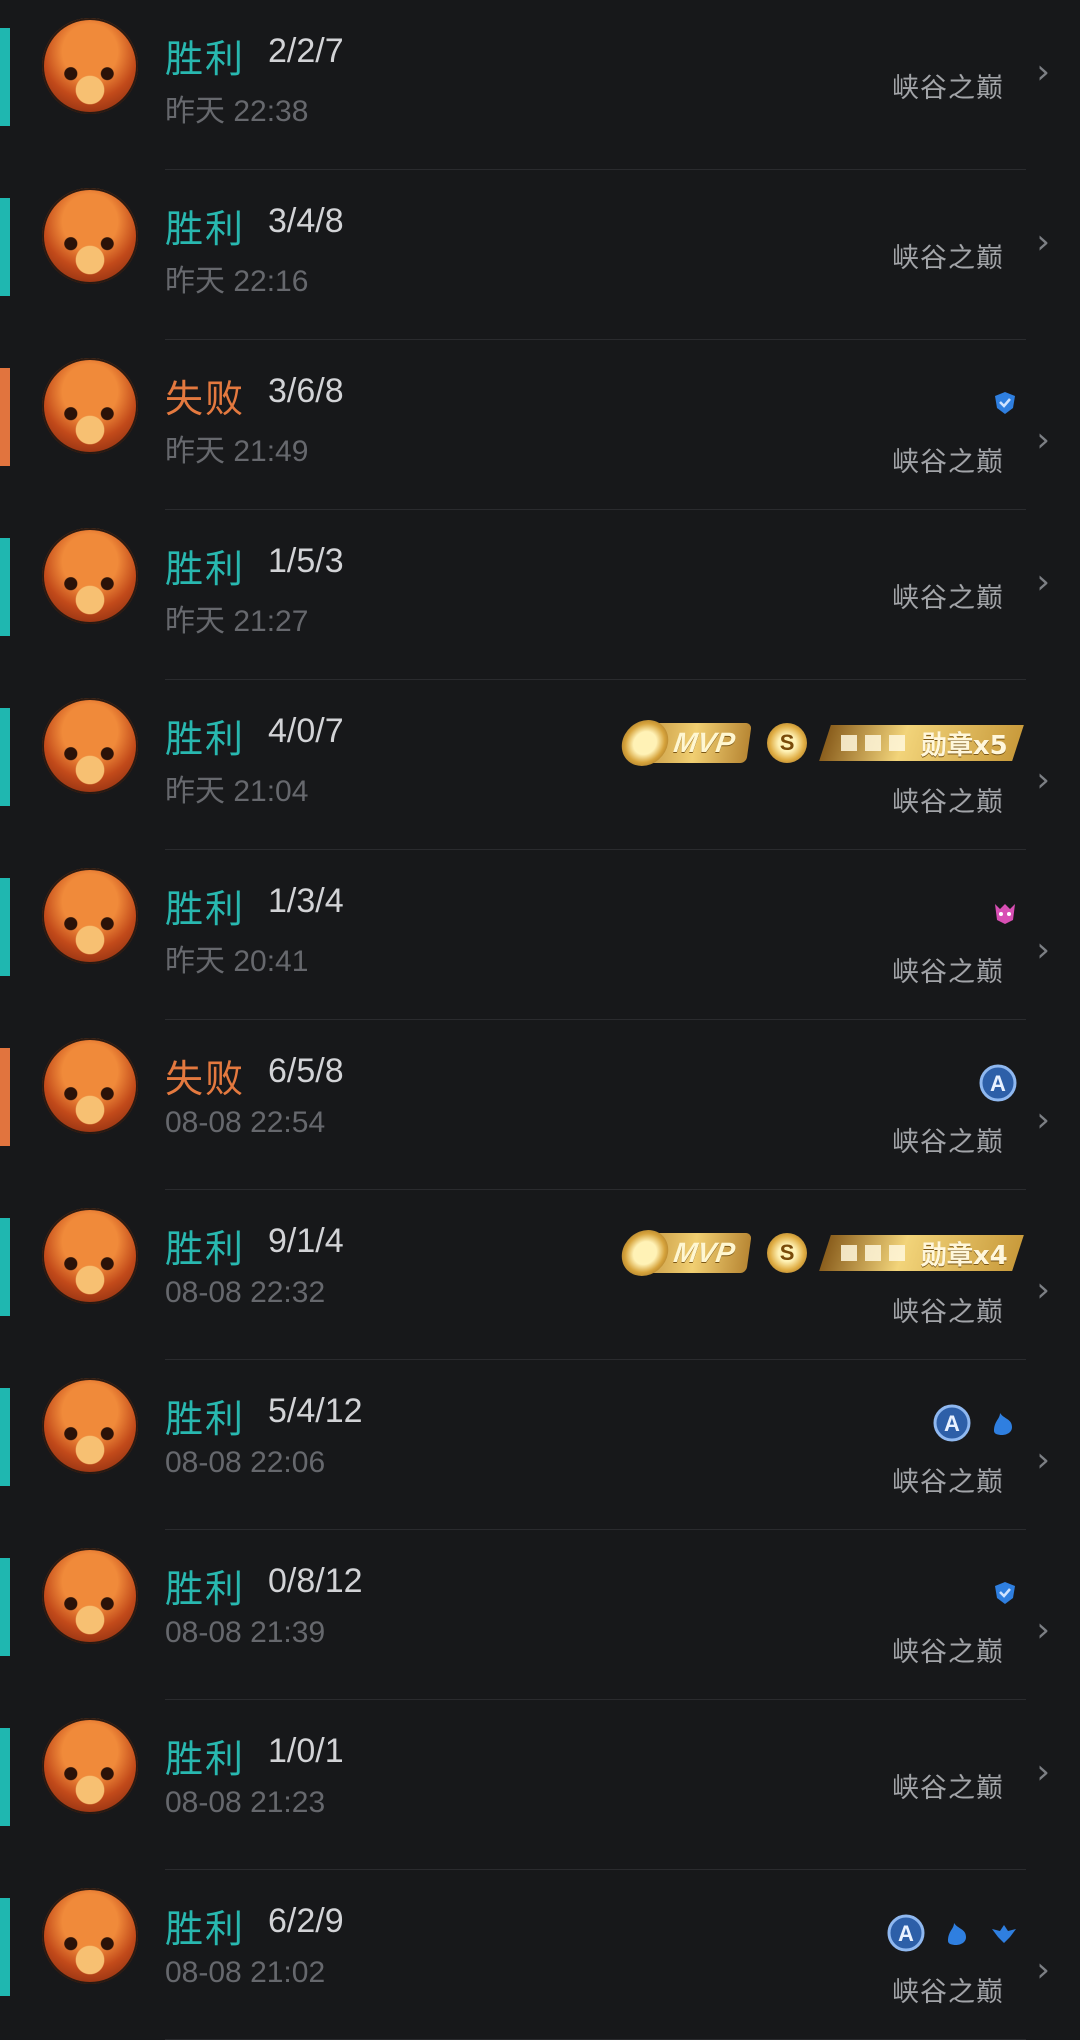  What do you see at coordinates (306, 51) in the screenshot?
I see `kda-stats: 2/2/7` at bounding box center [306, 51].